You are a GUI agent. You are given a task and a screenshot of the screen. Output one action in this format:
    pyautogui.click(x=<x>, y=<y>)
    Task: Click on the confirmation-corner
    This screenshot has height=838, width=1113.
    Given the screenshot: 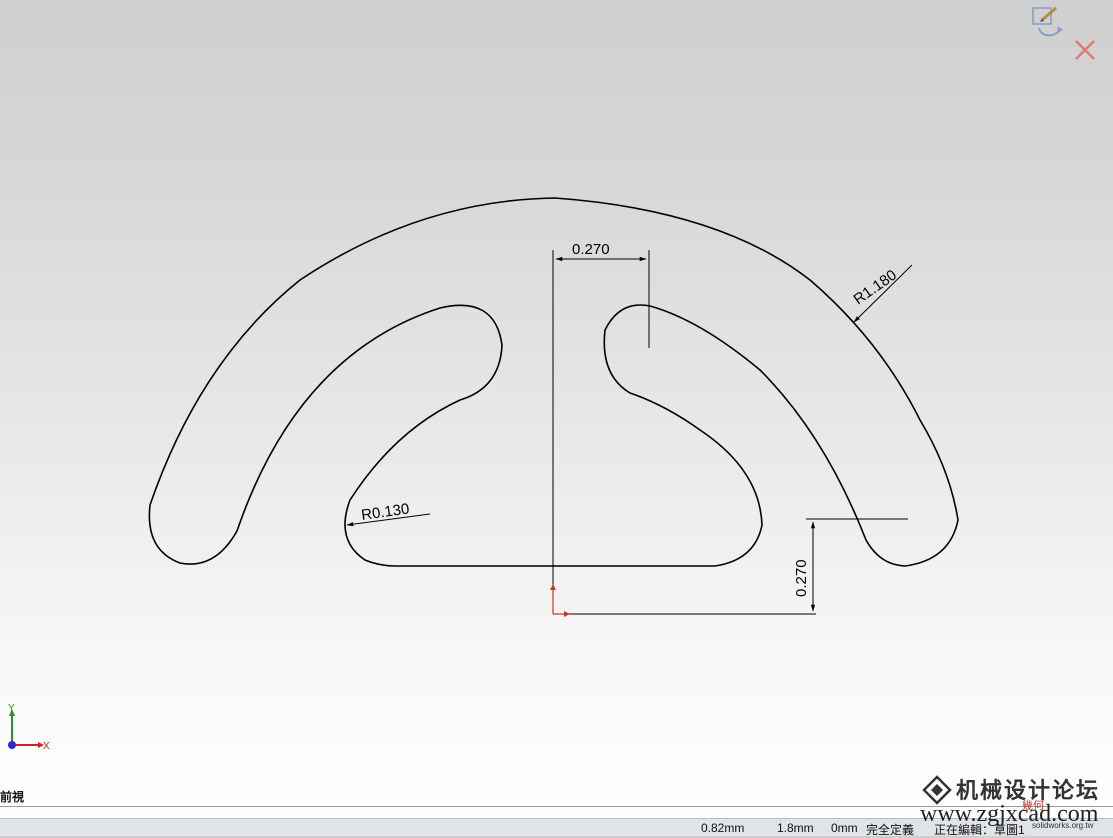 What is the action you would take?
    pyautogui.click(x=1066, y=35)
    